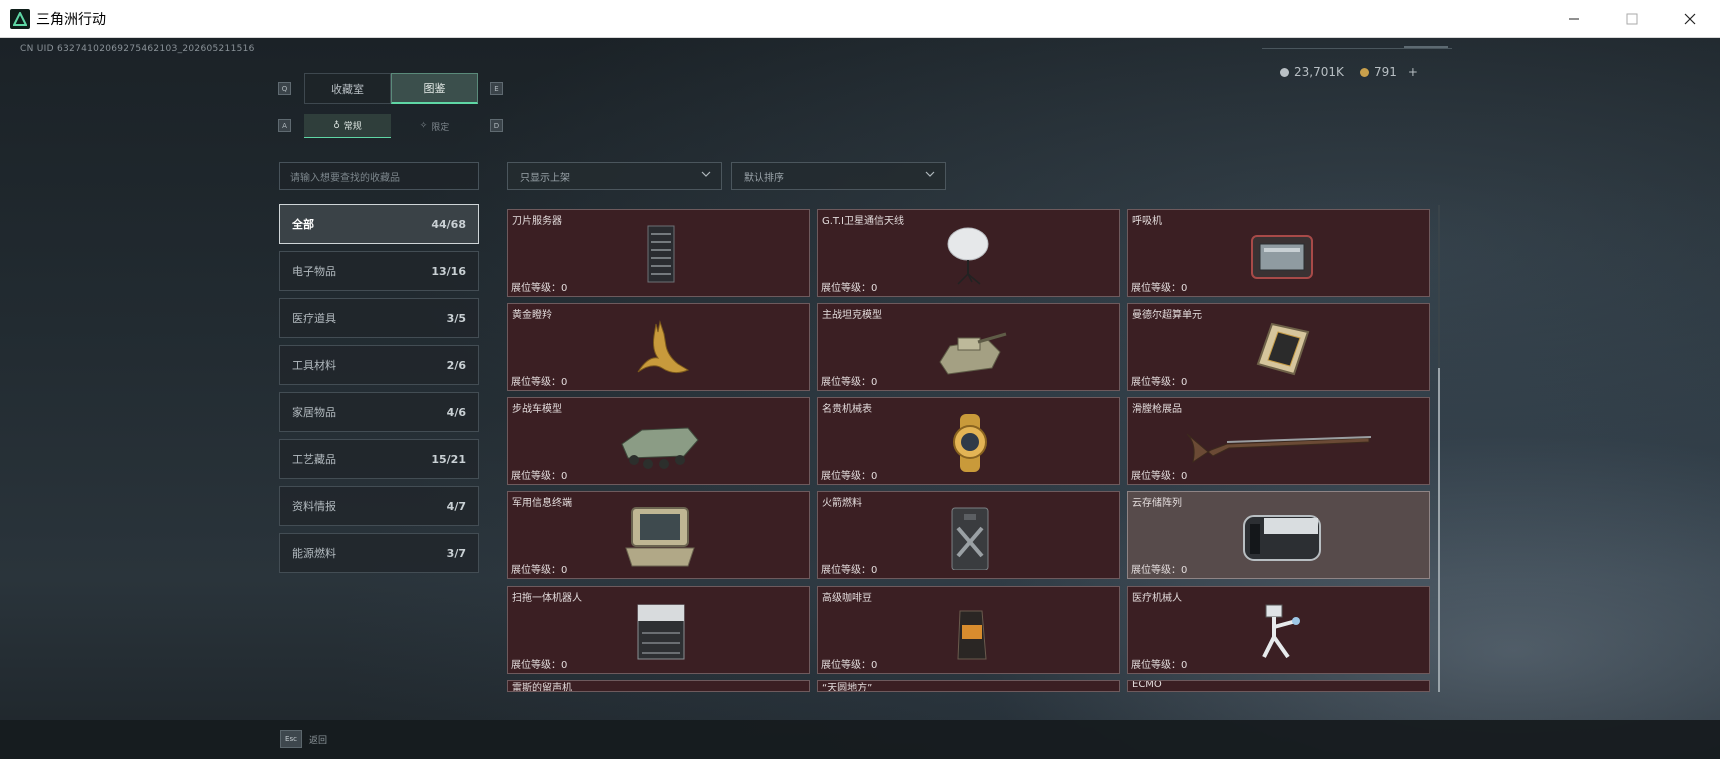 The width and height of the screenshot is (1720, 759). Describe the element at coordinates (1167, 315) in the screenshot. I see `item-name: 曼德尔超算单元` at that location.